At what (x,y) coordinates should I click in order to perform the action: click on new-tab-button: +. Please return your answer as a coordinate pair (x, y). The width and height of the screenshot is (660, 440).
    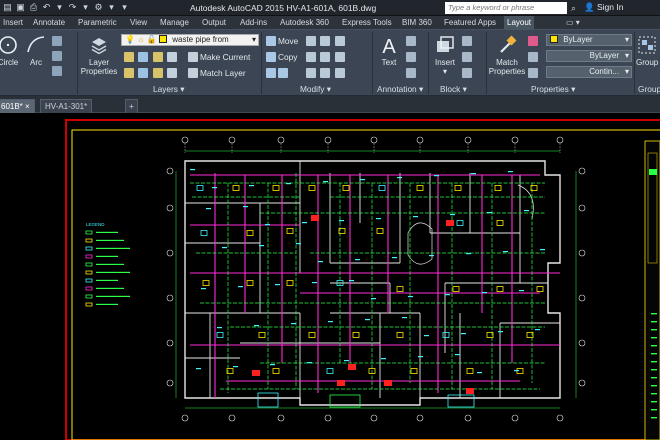
    Looking at the image, I should click on (131, 106).